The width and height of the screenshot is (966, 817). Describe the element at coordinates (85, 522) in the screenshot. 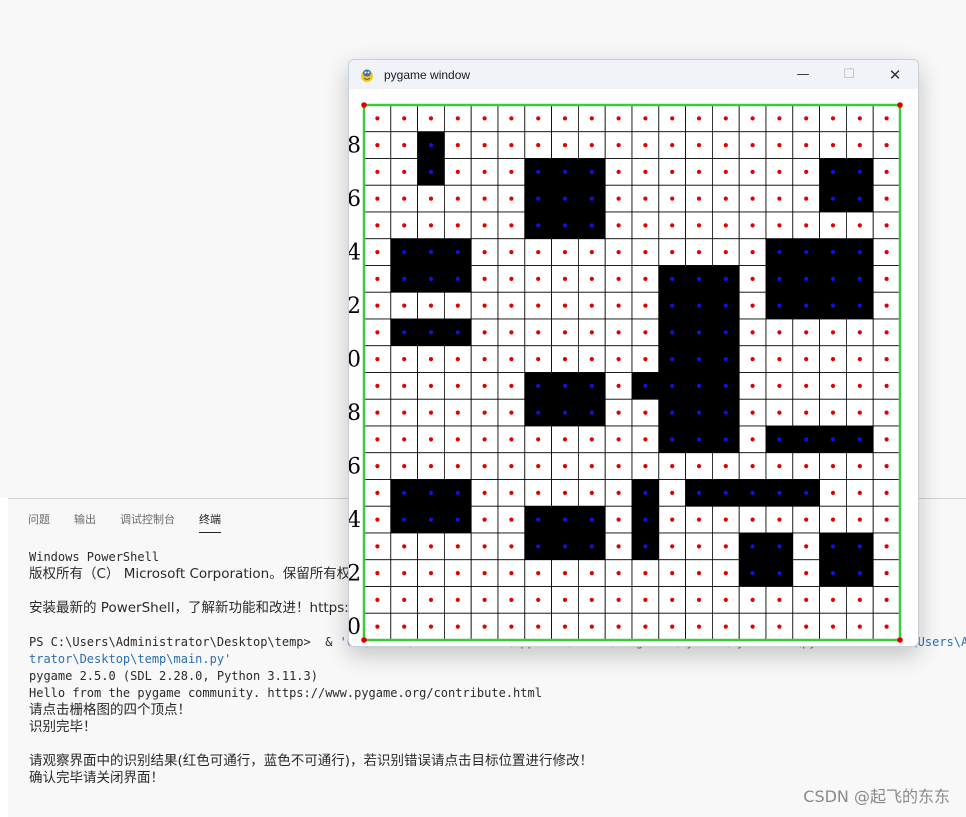

I see `panel-tab-1: 输出` at that location.